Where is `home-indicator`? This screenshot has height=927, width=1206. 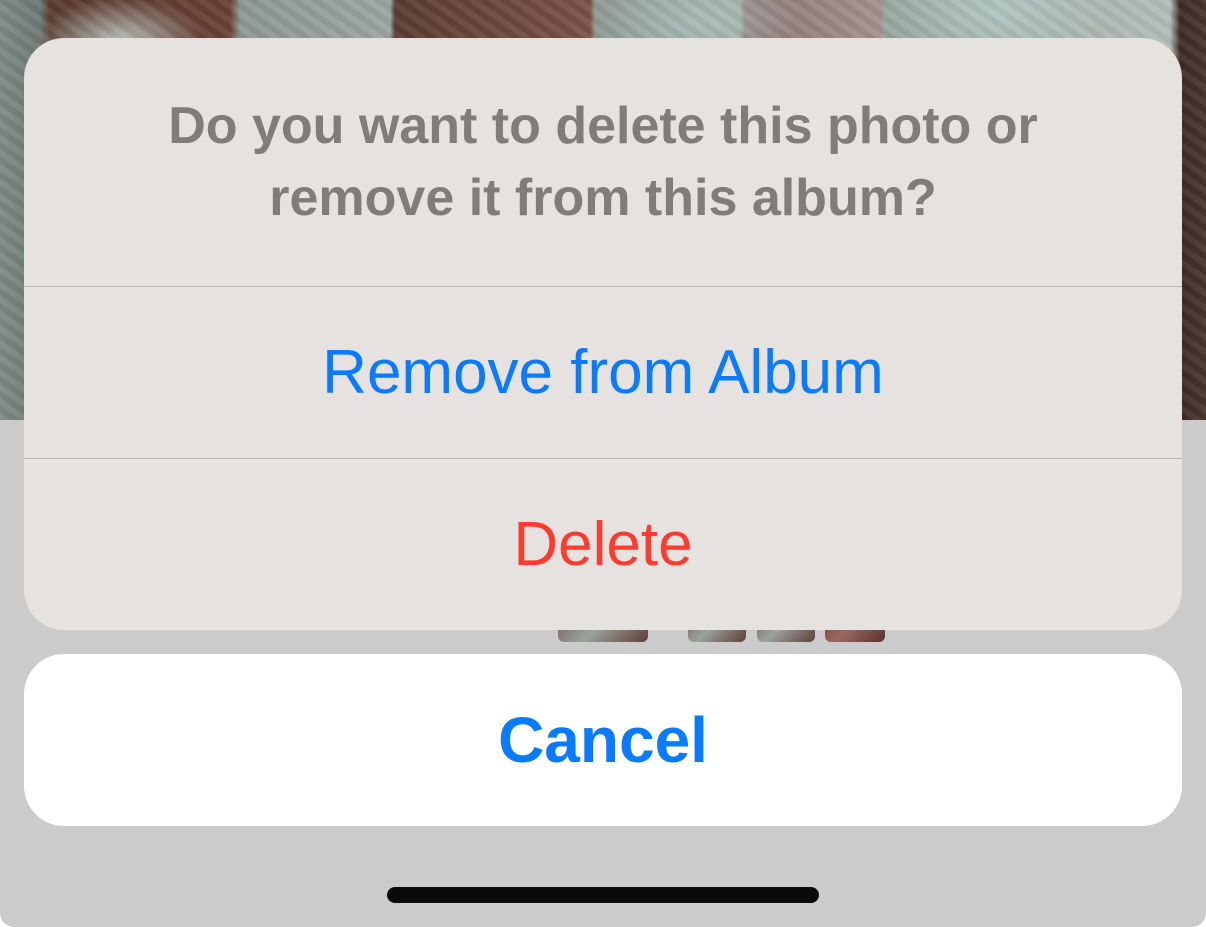 home-indicator is located at coordinates (603, 895).